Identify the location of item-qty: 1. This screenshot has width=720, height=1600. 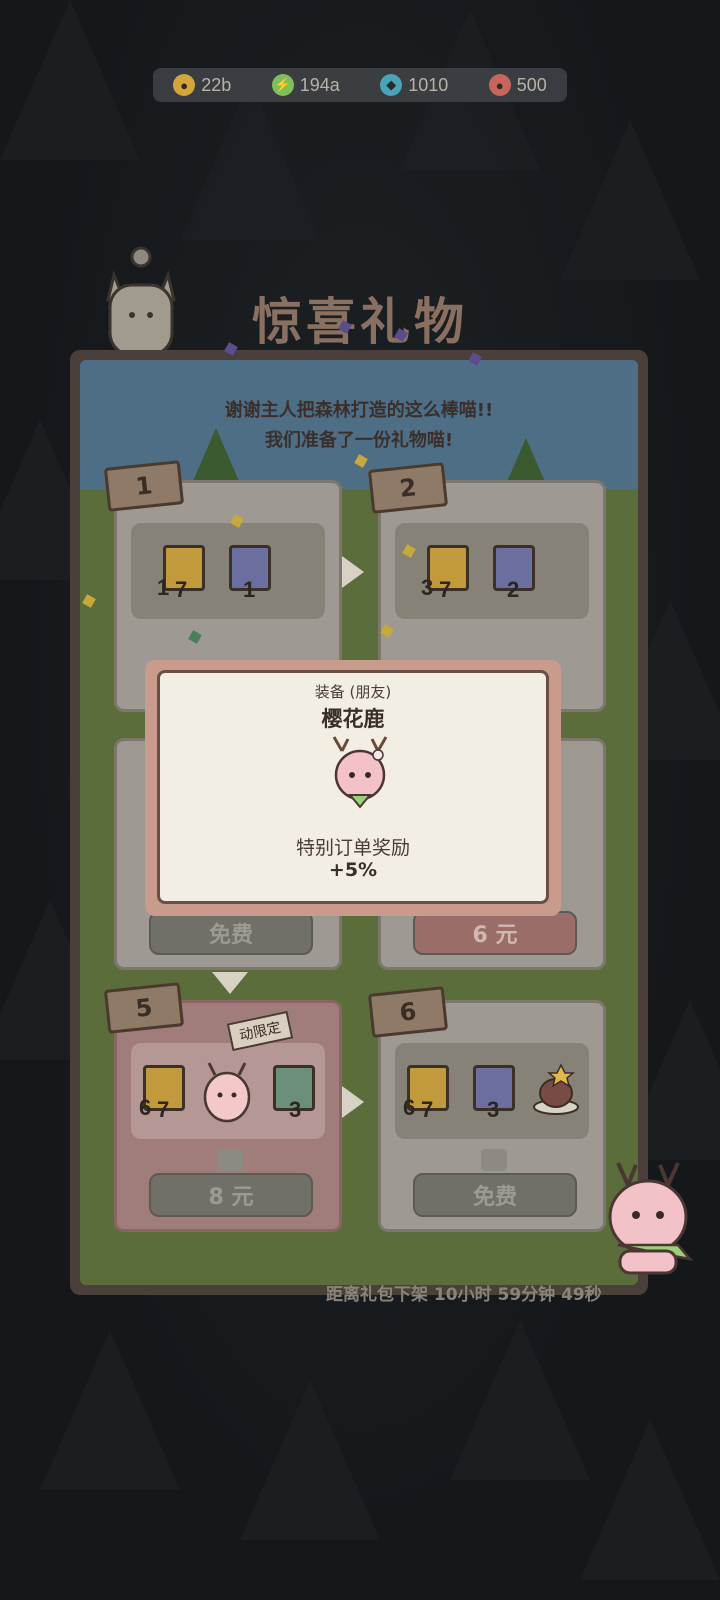
(249, 589).